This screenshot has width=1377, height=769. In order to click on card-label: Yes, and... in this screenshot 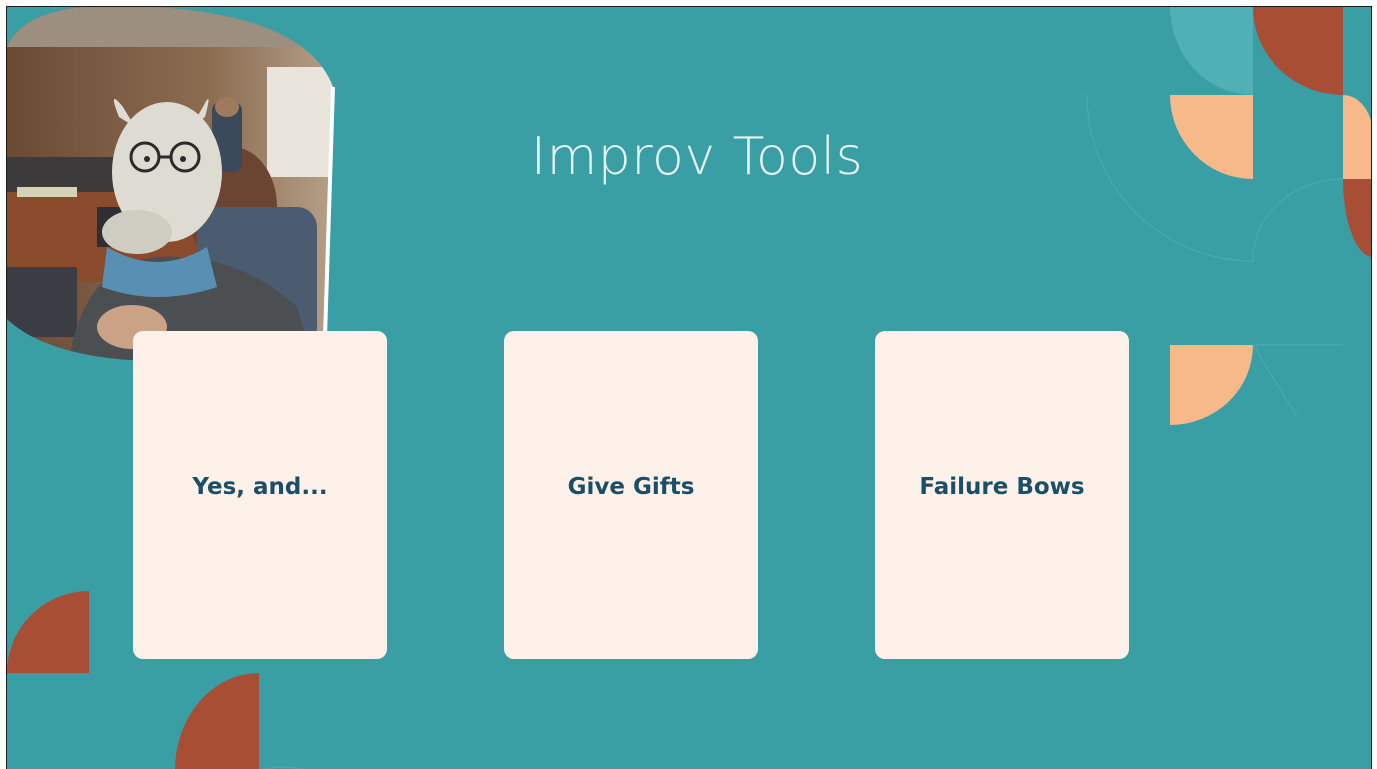, I will do `click(260, 487)`.